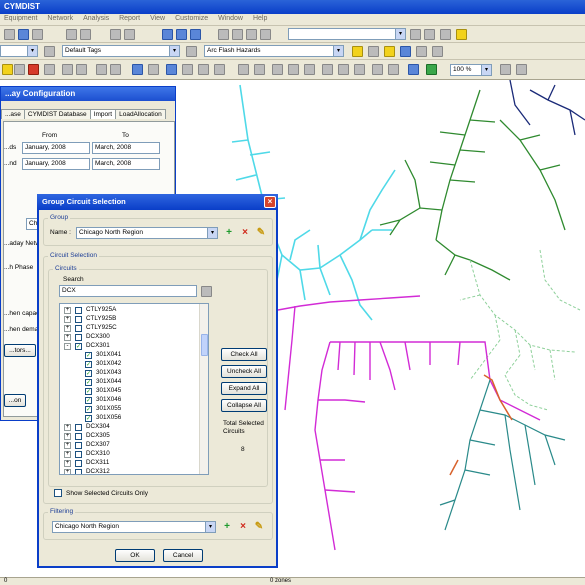 The width and height of the screenshot is (585, 585). What do you see at coordinates (357, 51) in the screenshot?
I see `lightning-icon` at bounding box center [357, 51].